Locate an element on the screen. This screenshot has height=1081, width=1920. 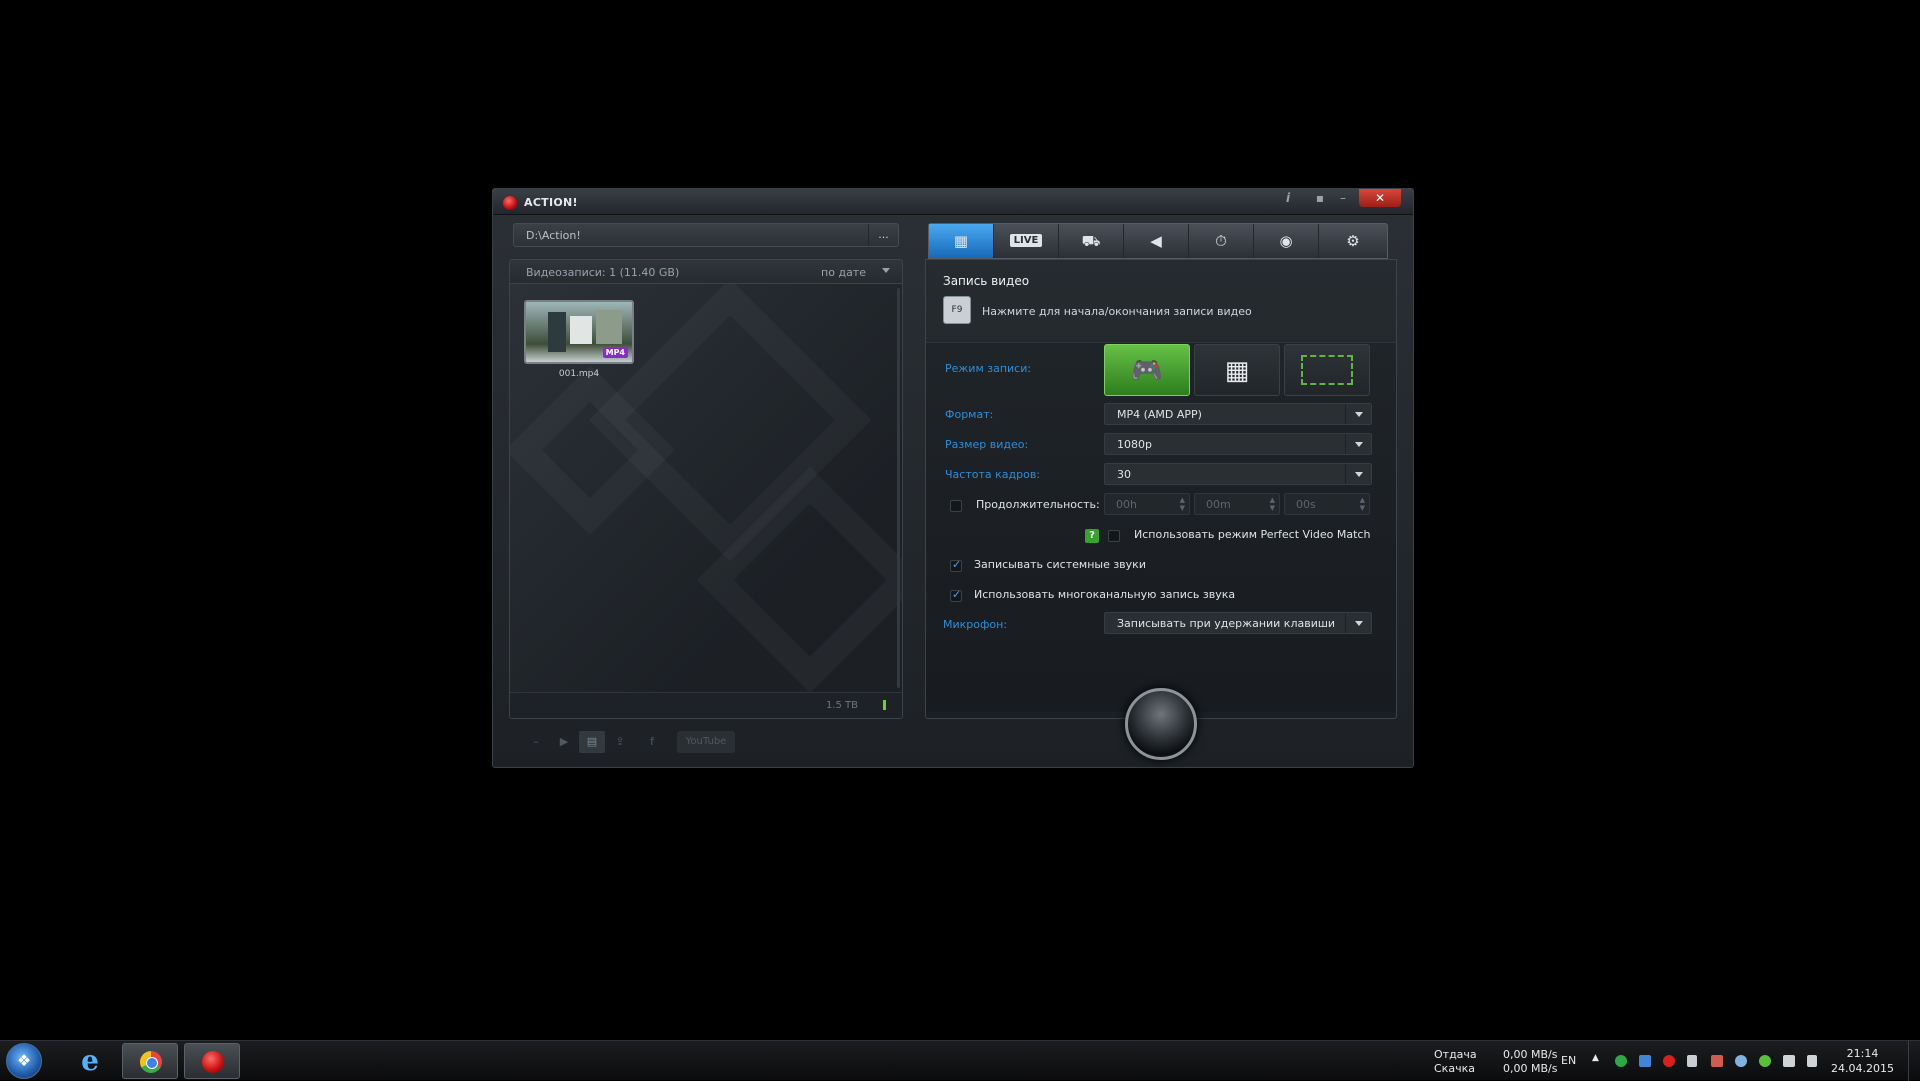
system-sound-checkbox is located at coordinates (956, 565).